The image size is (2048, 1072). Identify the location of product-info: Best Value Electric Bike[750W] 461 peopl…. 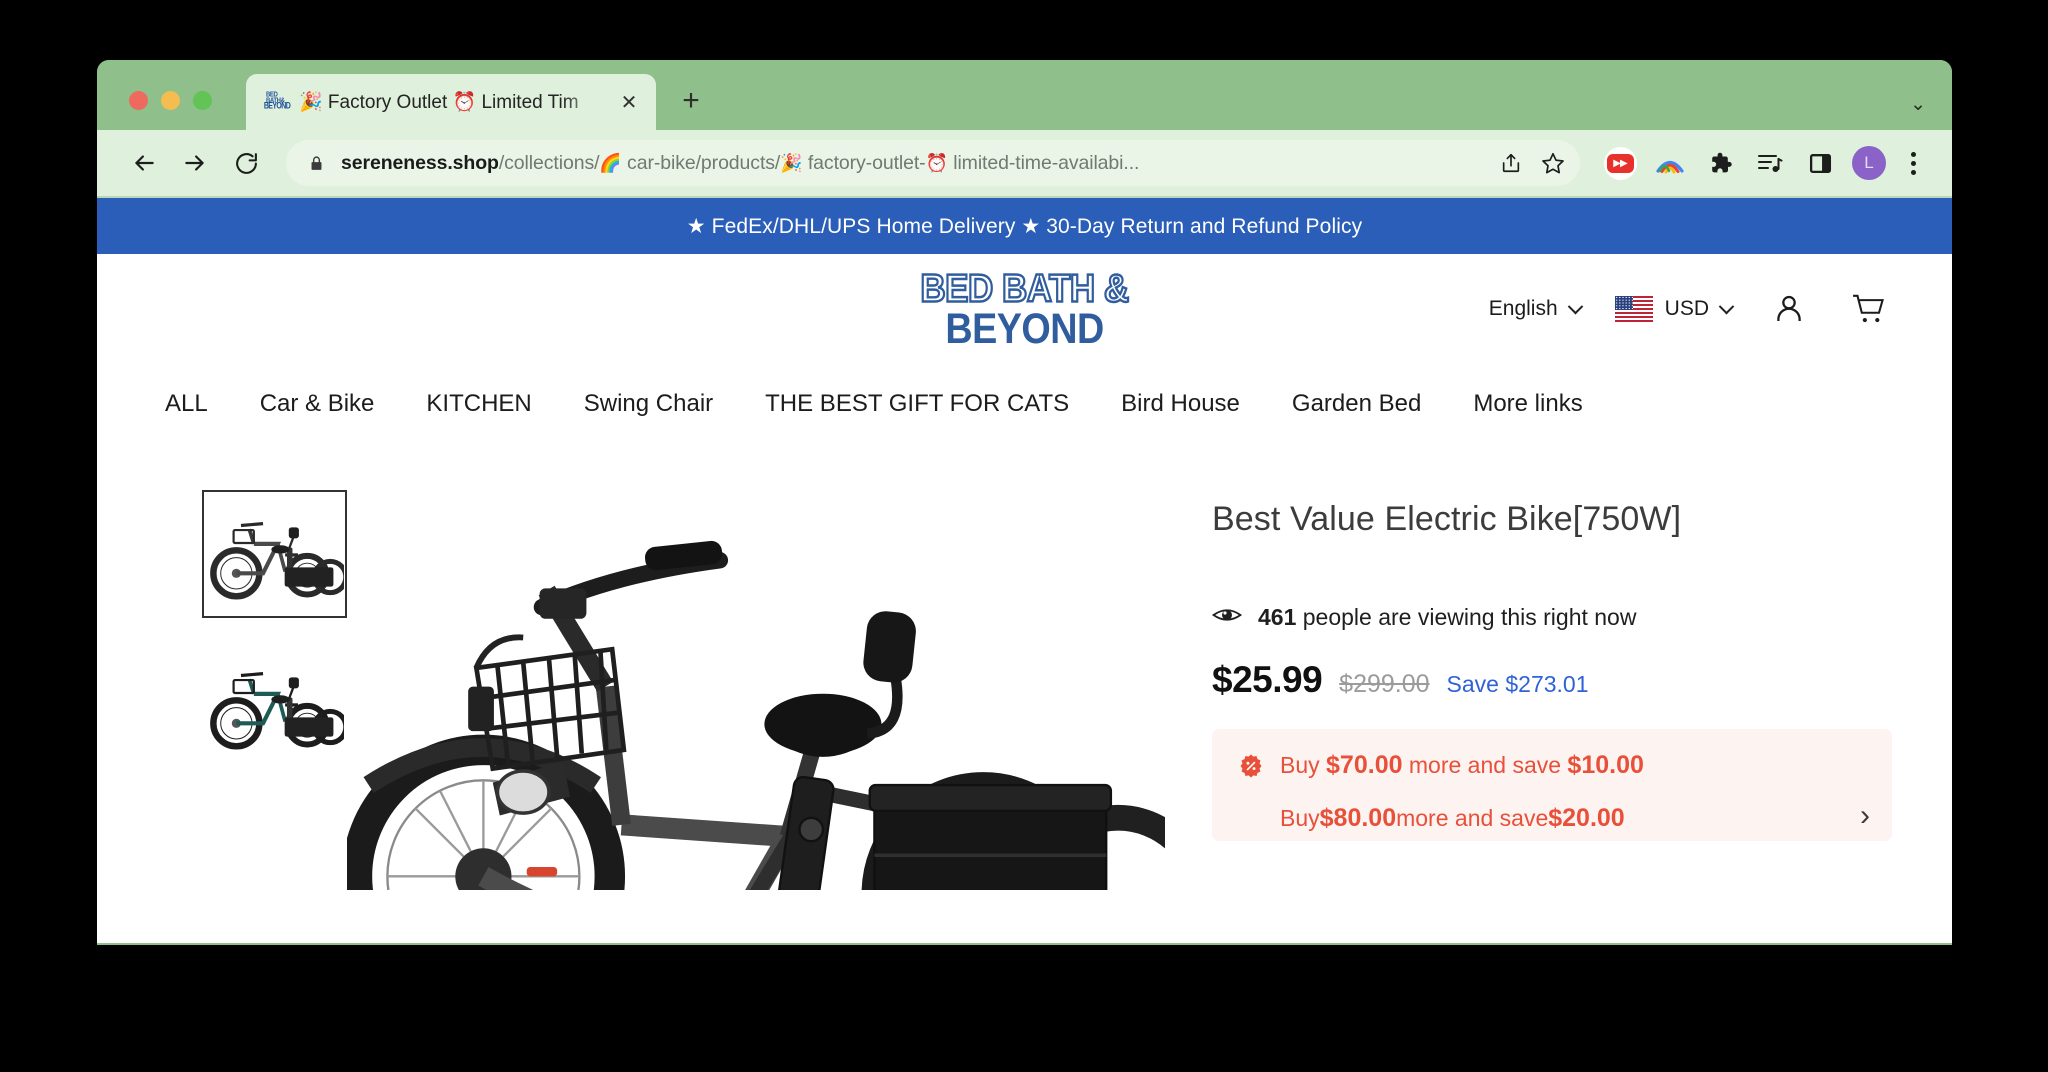
(1537, 690).